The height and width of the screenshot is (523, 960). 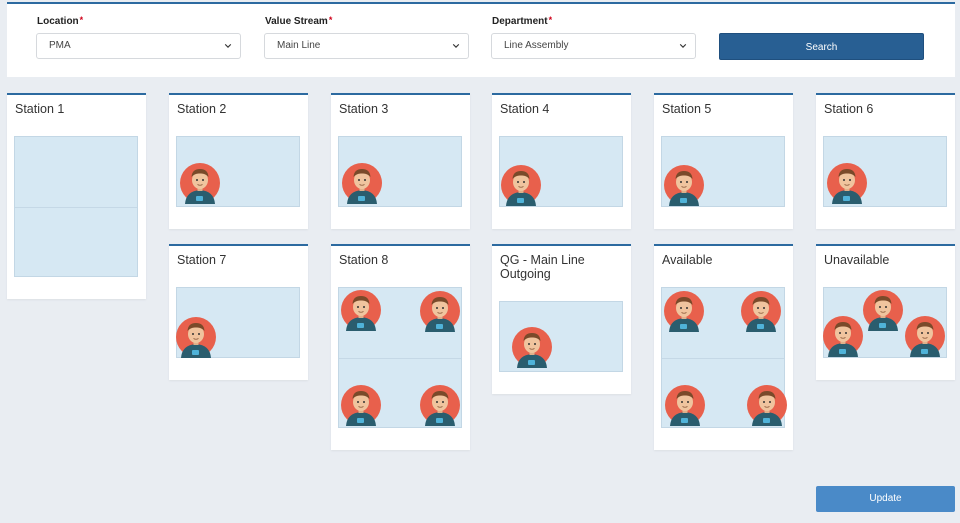 I want to click on location-filter: Location* PMA, so click(x=138, y=36).